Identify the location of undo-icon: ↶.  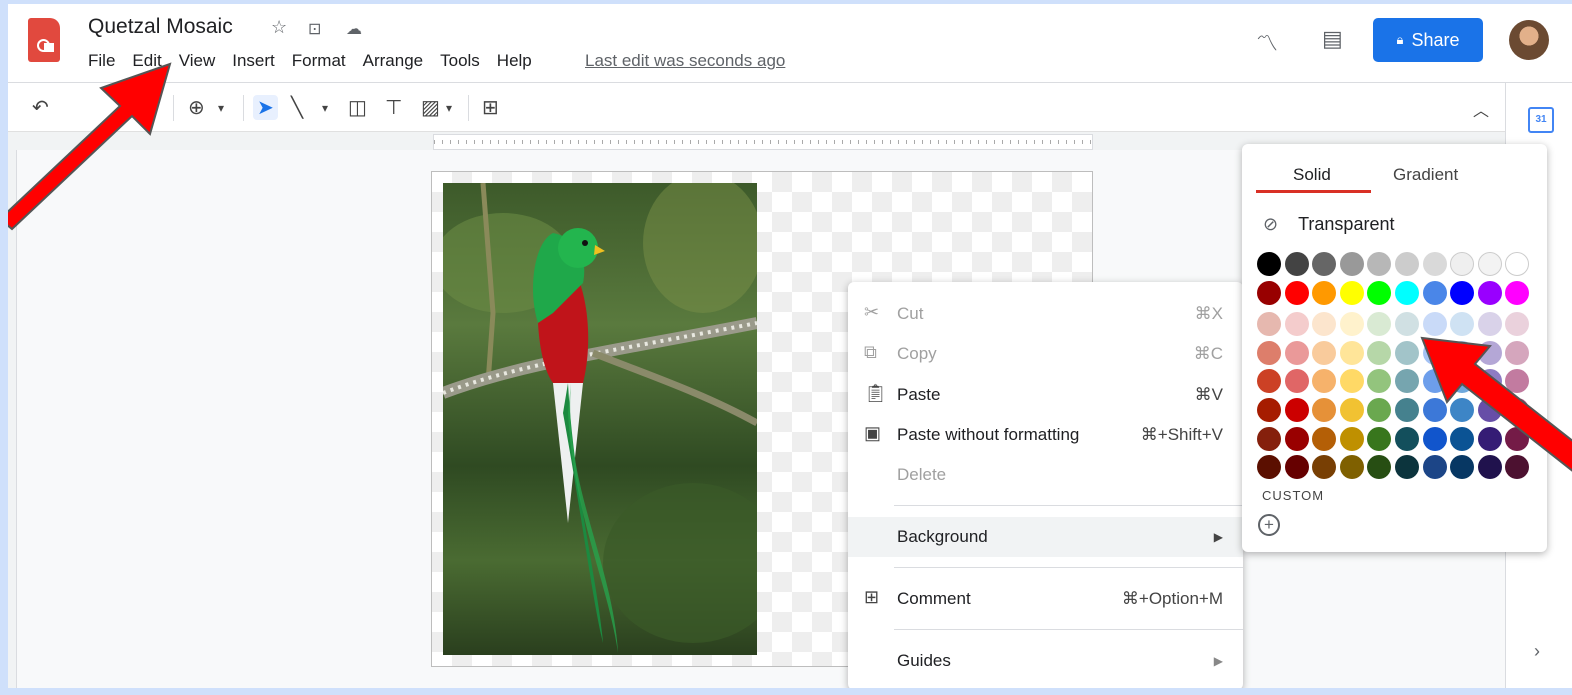
(40, 107).